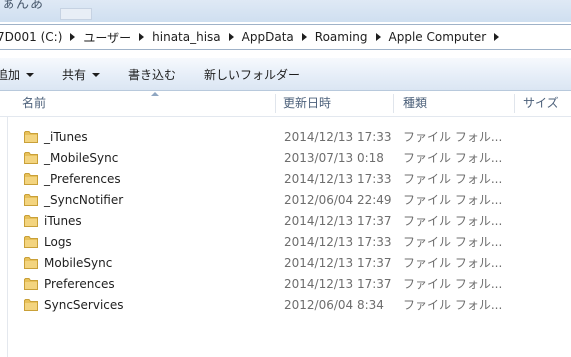 The image size is (571, 357). What do you see at coordinates (338, 200) in the screenshot?
I see `file-modified-date: 2012/06/04 22:49` at bounding box center [338, 200].